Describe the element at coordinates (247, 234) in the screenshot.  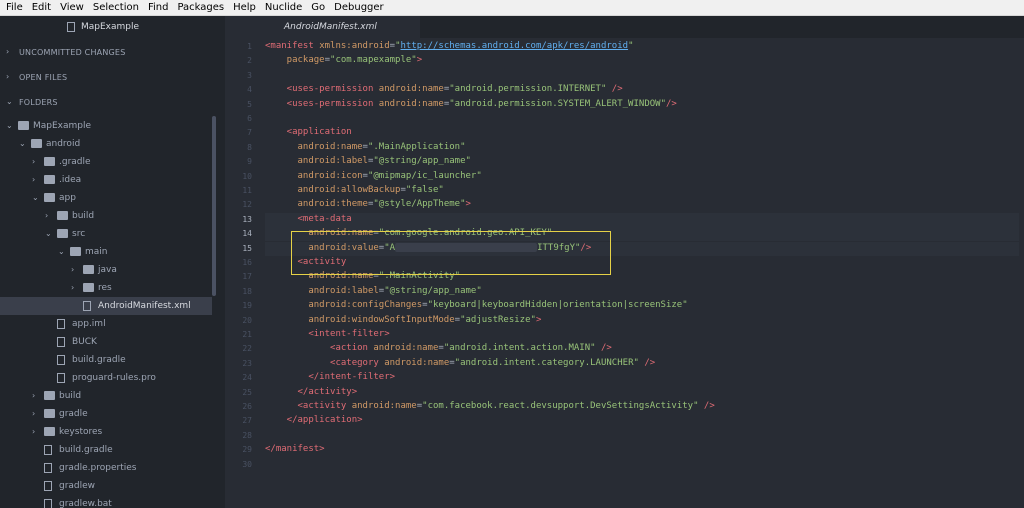
I see `line-number: 14` at that location.